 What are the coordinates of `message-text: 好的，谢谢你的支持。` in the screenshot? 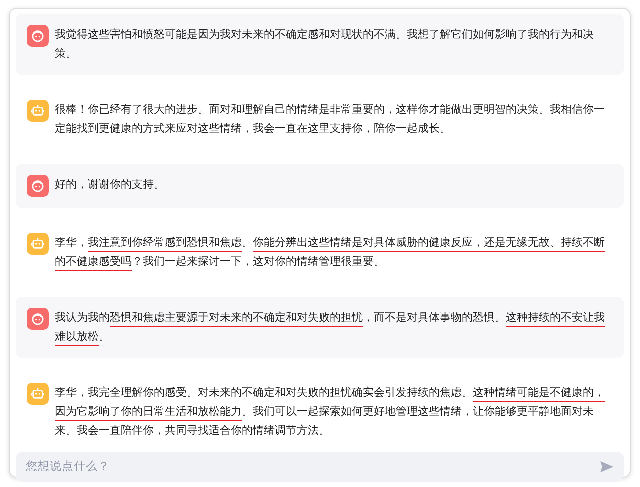 It's located at (110, 185).